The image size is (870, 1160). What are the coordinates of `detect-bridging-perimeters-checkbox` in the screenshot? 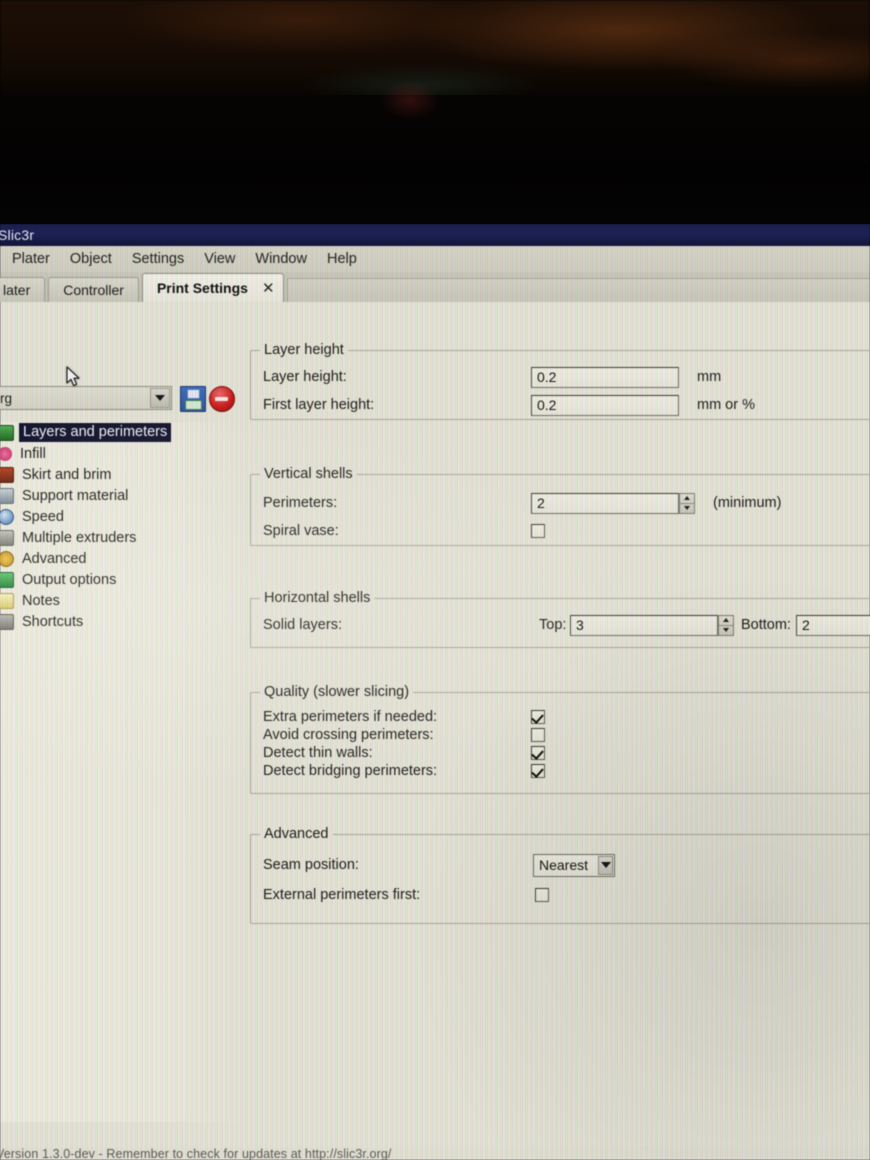 It's located at (538, 771).